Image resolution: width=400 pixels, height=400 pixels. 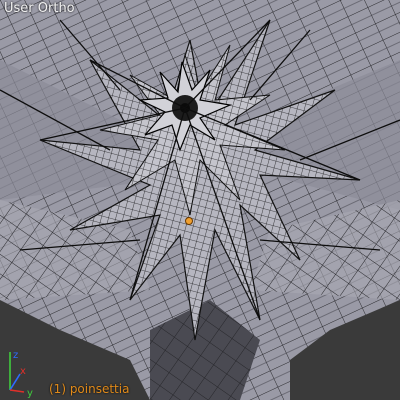 I want to click on view-name-label: User Ortho, so click(x=39, y=8).